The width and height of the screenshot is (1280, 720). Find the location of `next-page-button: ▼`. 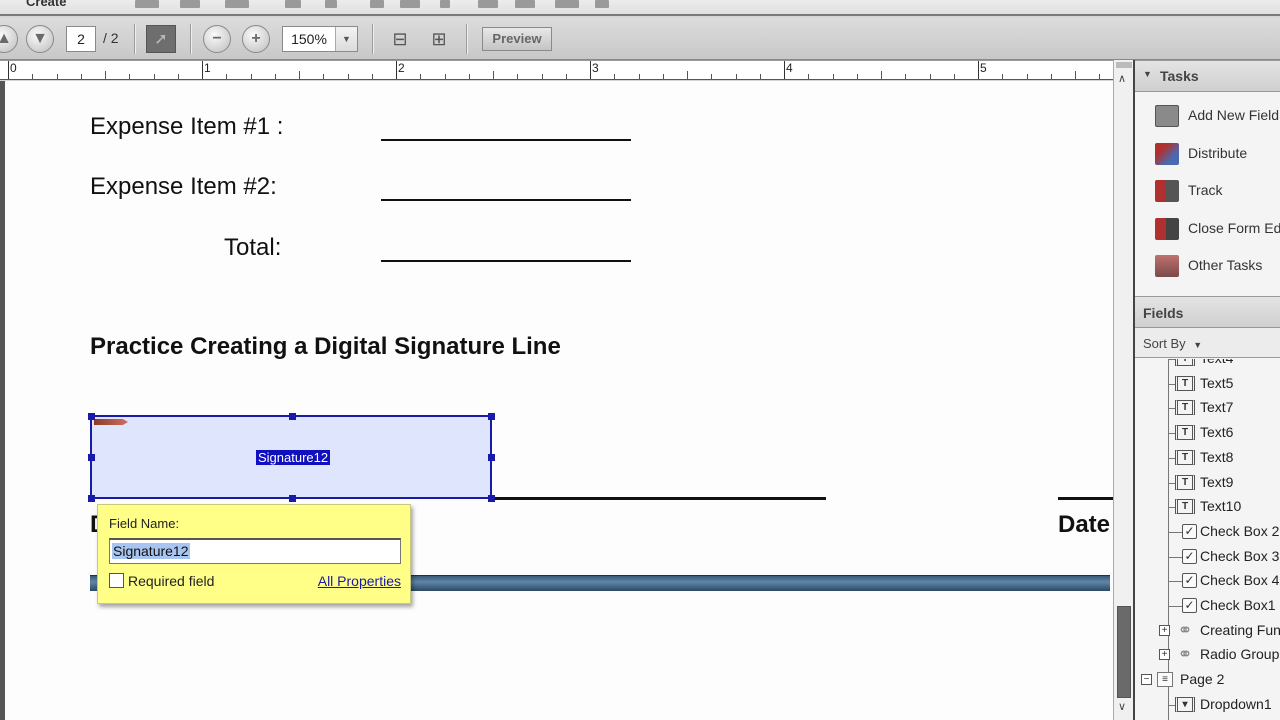

next-page-button: ▼ is located at coordinates (40, 39).